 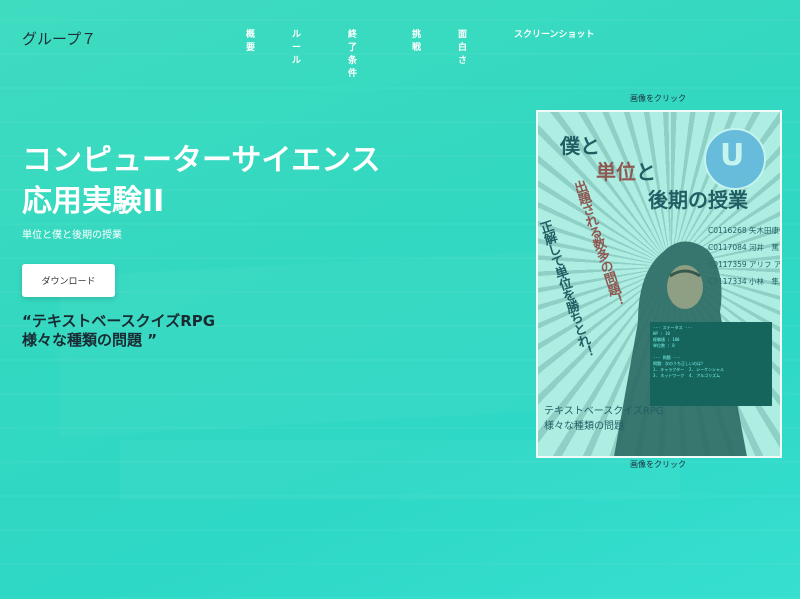 What do you see at coordinates (119, 330) in the screenshot?
I see `hero-quote: “テキストベースクイズRPG 様々な種類の問題 ”` at bounding box center [119, 330].